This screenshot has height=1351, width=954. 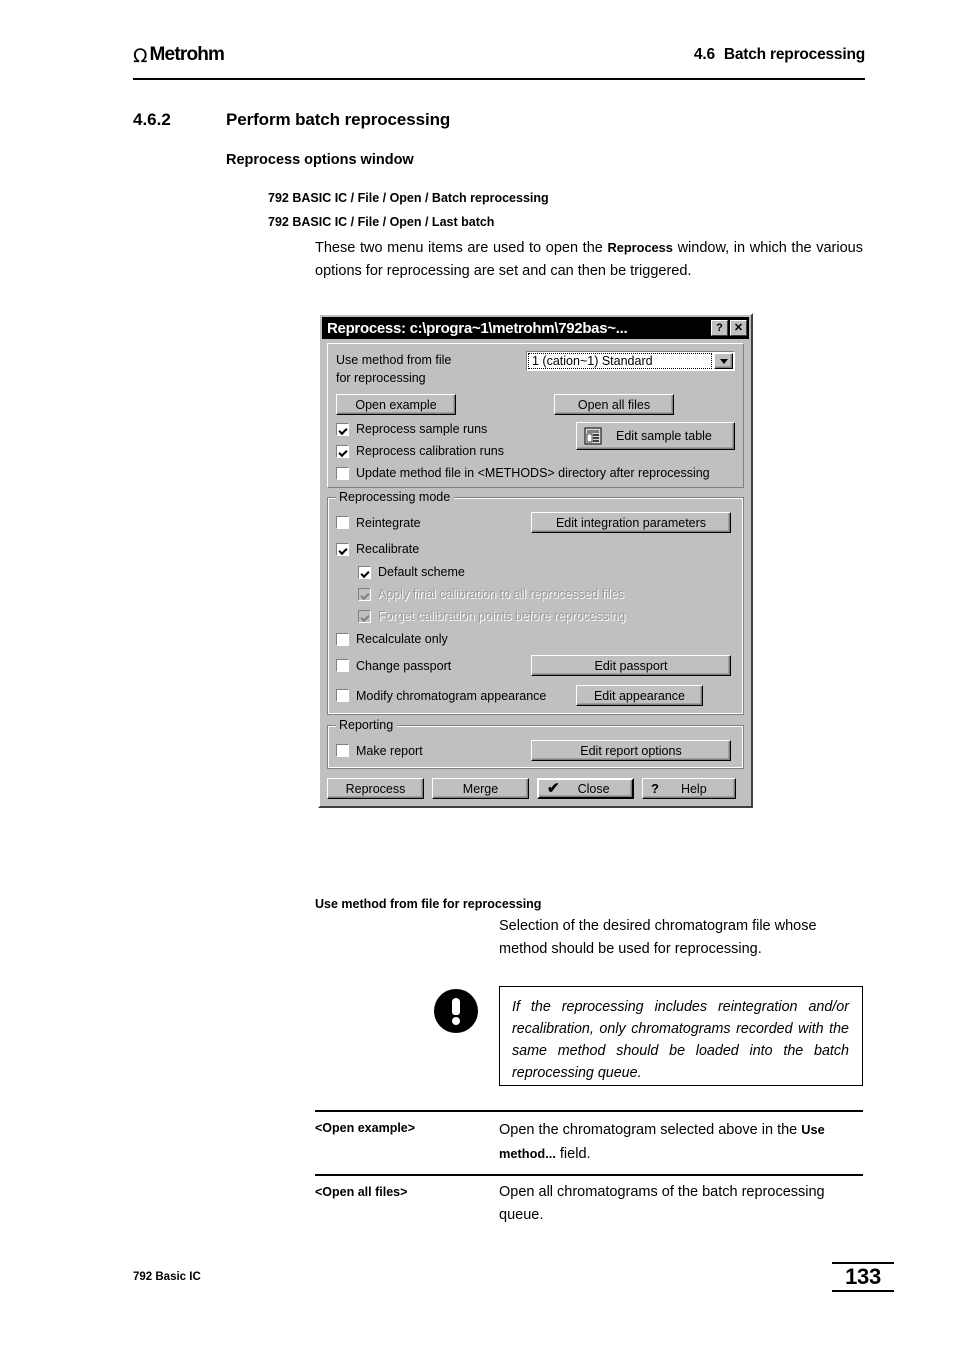 What do you see at coordinates (342, 451) in the screenshot?
I see `reprocess-calibration-runs-checkbox` at bounding box center [342, 451].